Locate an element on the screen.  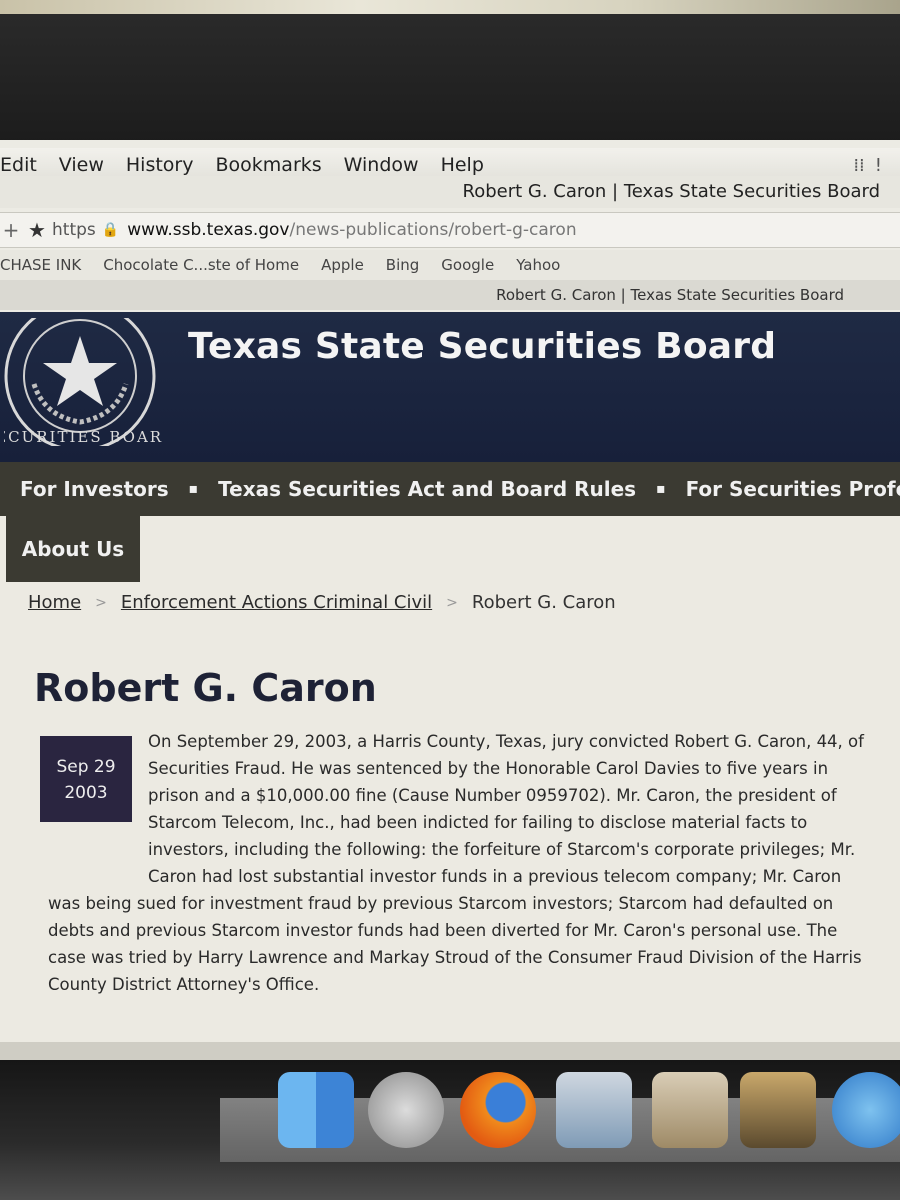
bookmark-yahoo: Yahoo is located at coordinates (538, 265).